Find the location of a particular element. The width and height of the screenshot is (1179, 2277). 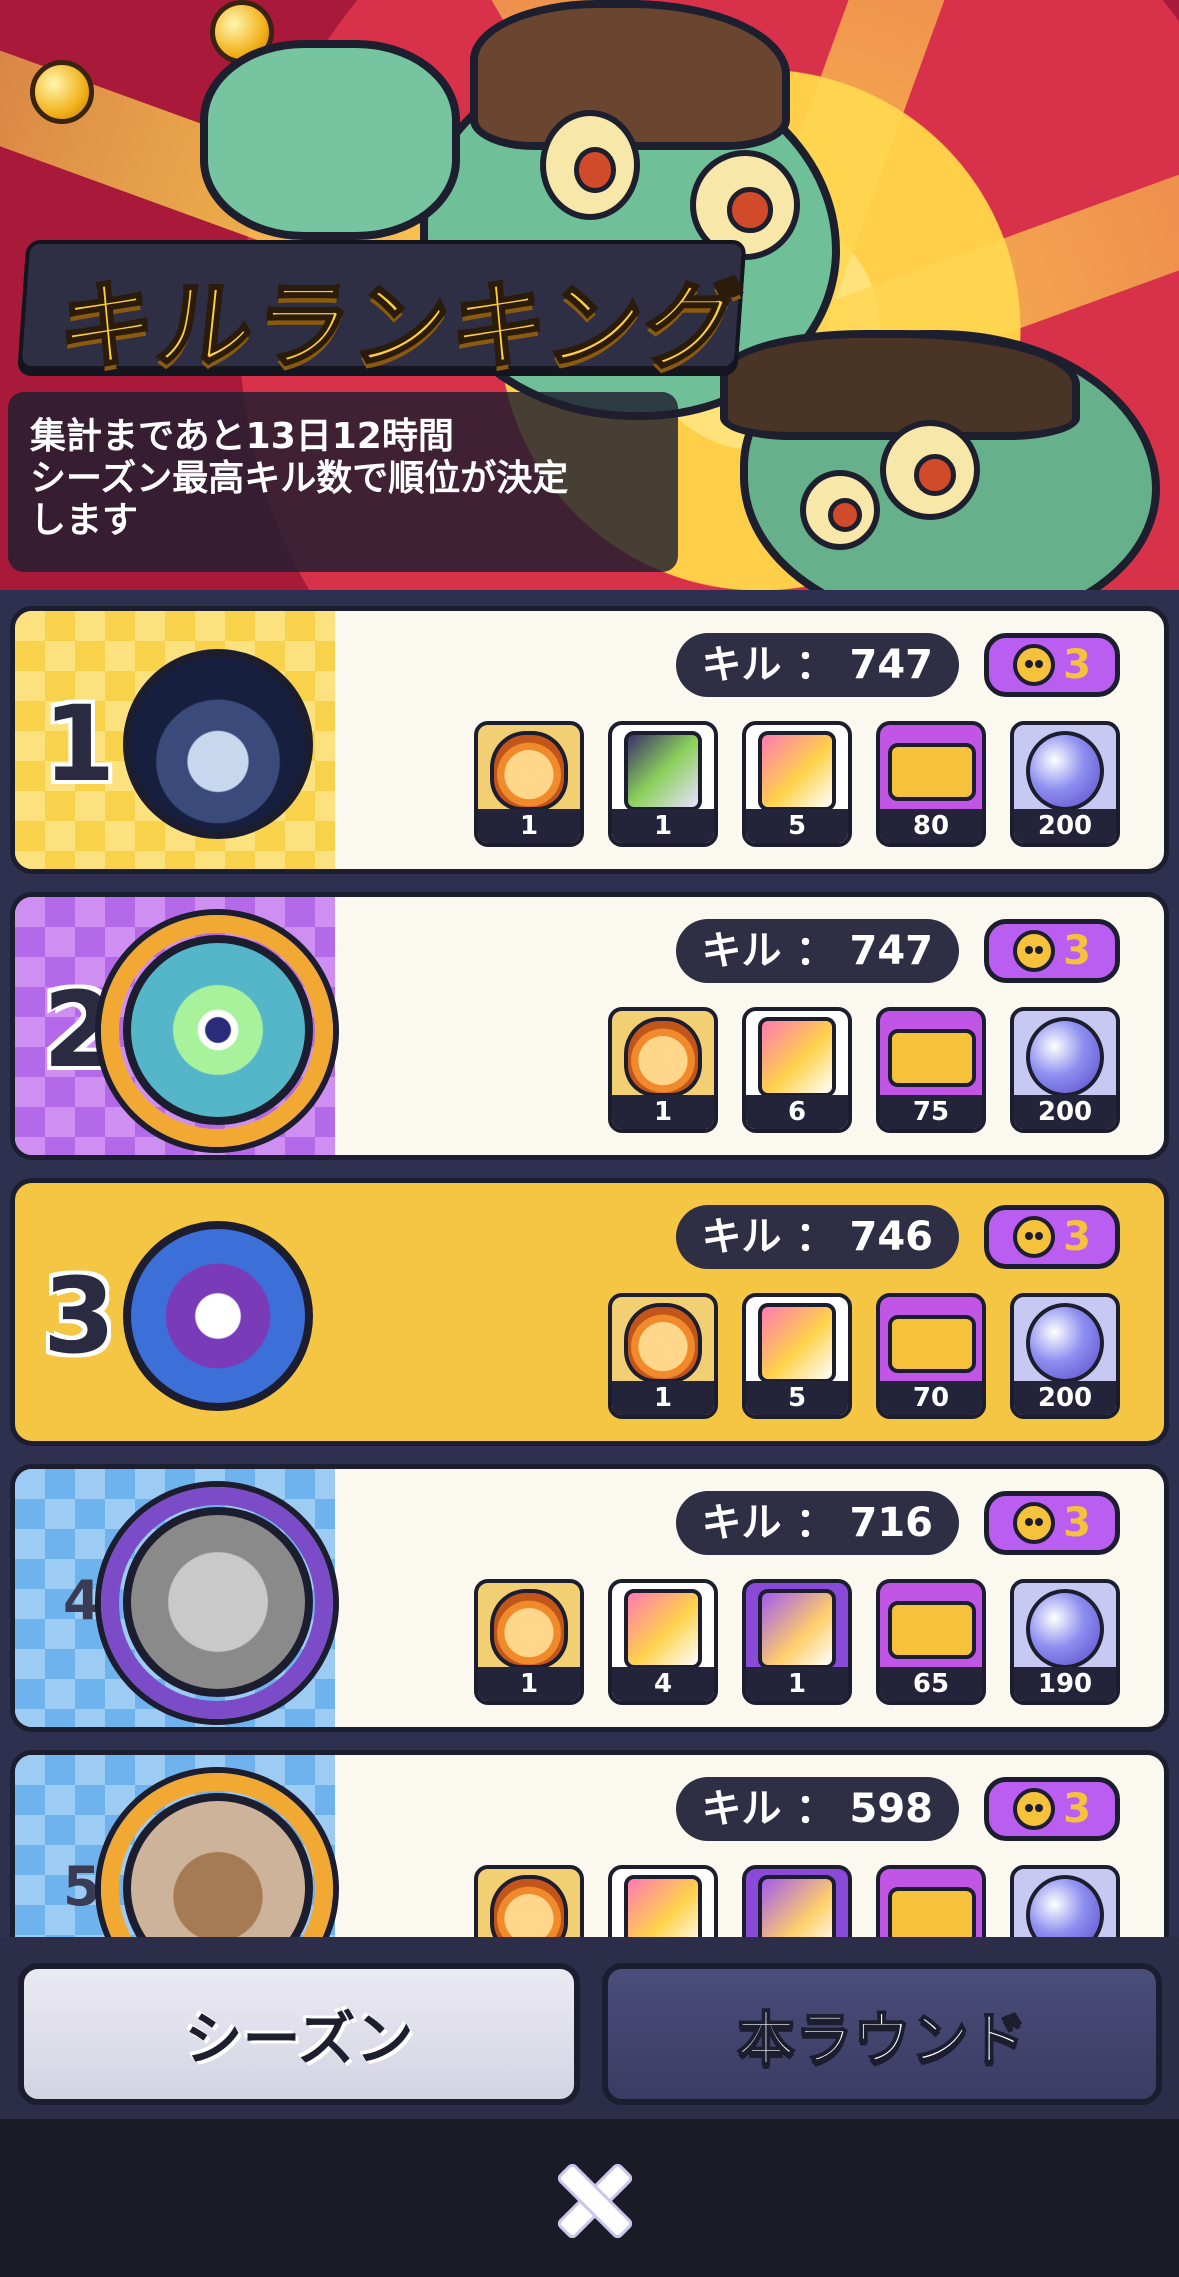

reward-count: 6 is located at coordinates (797, 1112).